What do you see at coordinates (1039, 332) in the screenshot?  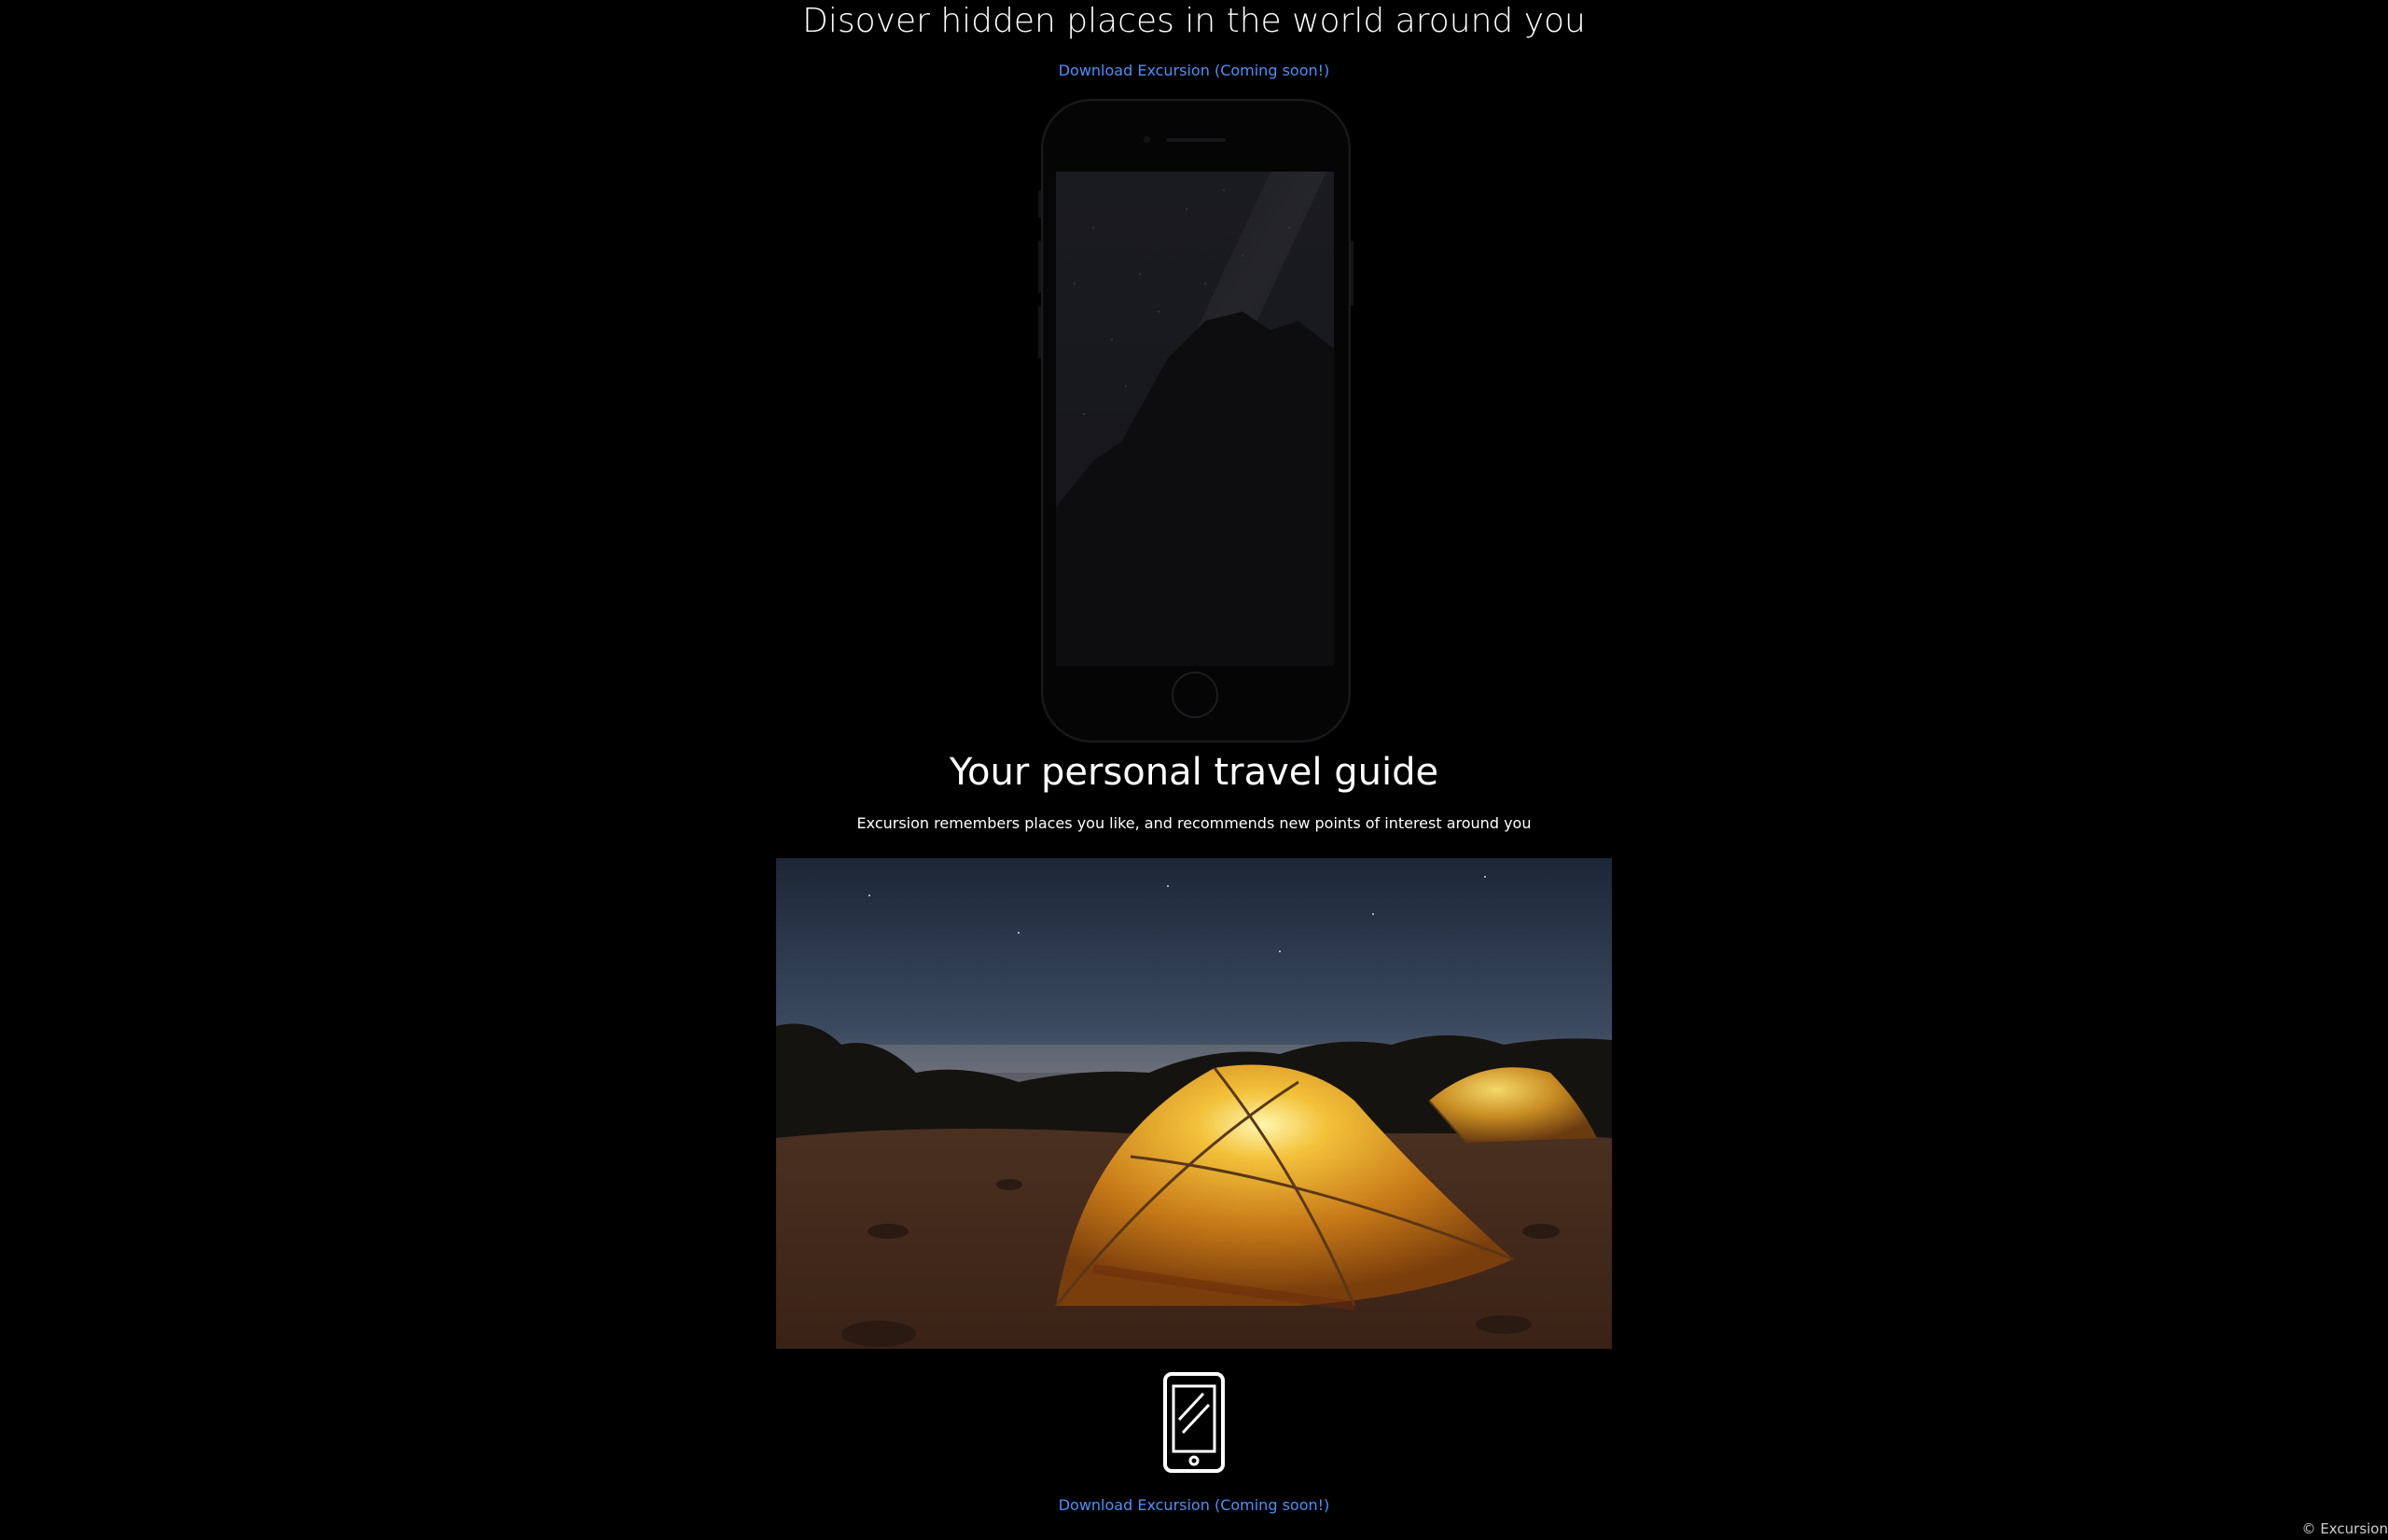 I see `phone-volume-down` at bounding box center [1039, 332].